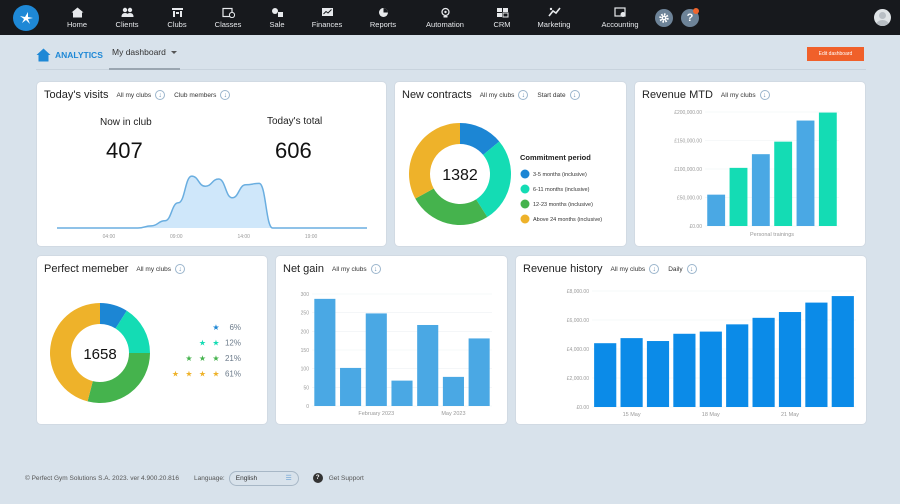  I want to click on visits-area-chart: 04:00 09:00 14:00 19:00, so click(211, 207).